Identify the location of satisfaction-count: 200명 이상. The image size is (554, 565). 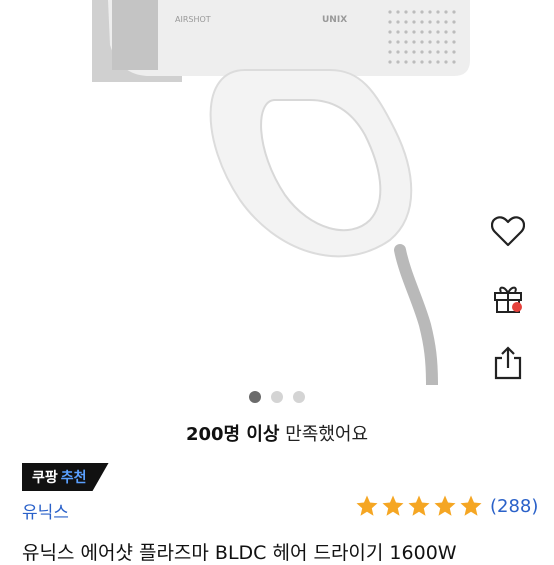
(232, 434).